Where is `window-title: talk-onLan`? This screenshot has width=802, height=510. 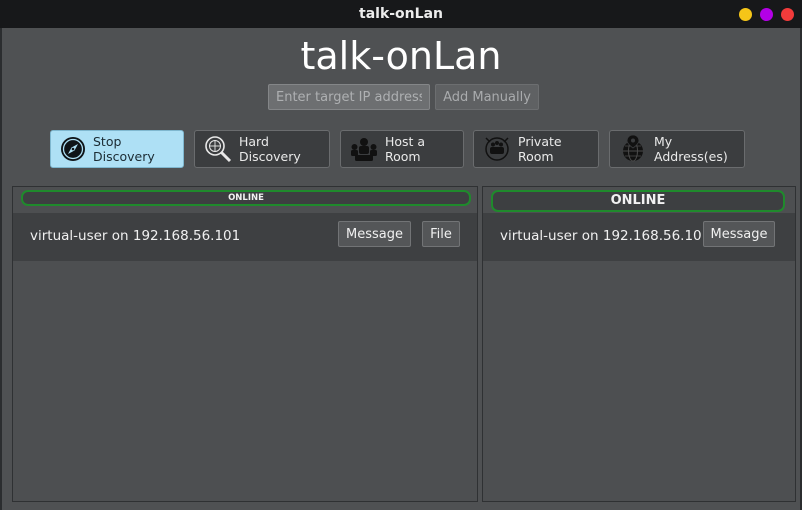 window-title: talk-onLan is located at coordinates (401, 14).